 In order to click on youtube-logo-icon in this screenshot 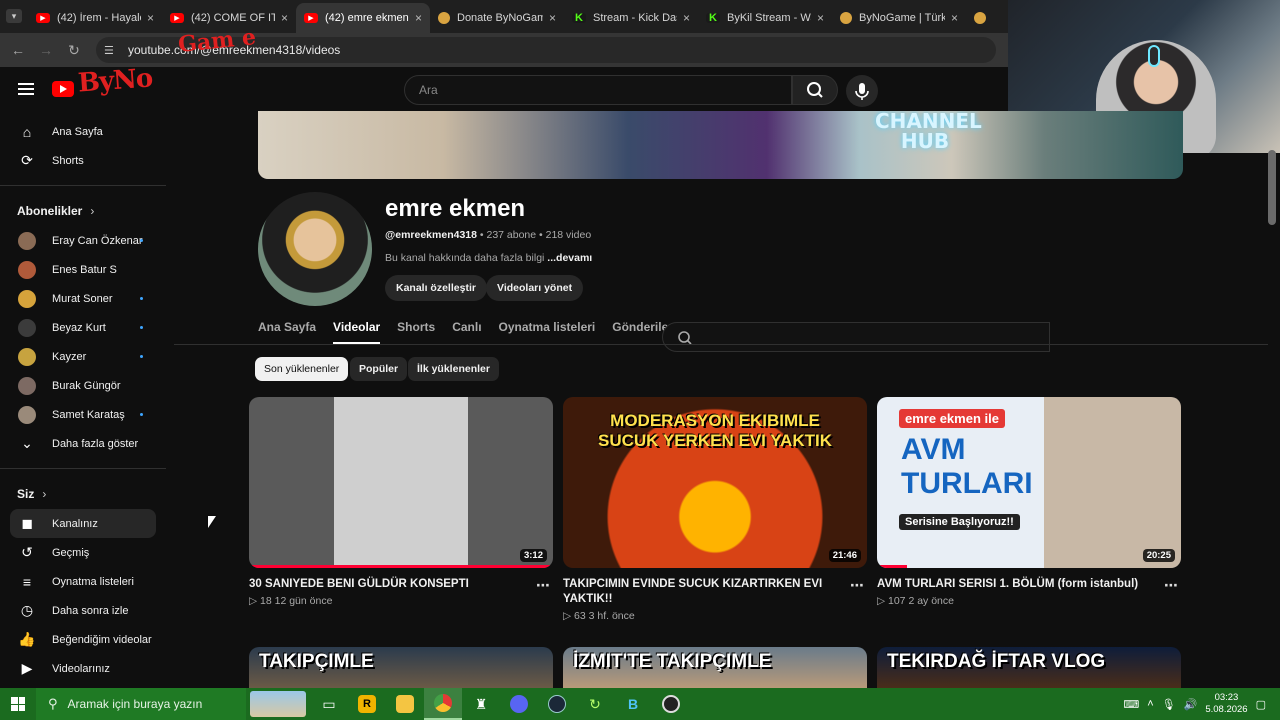, I will do `click(63, 89)`.